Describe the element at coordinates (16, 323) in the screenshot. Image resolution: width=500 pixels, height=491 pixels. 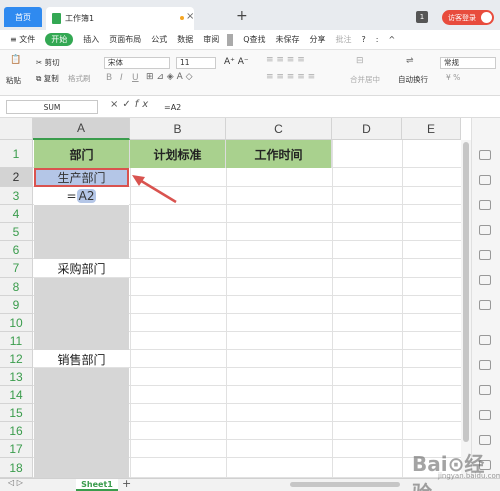
I see `row-header-10: 10` at that location.